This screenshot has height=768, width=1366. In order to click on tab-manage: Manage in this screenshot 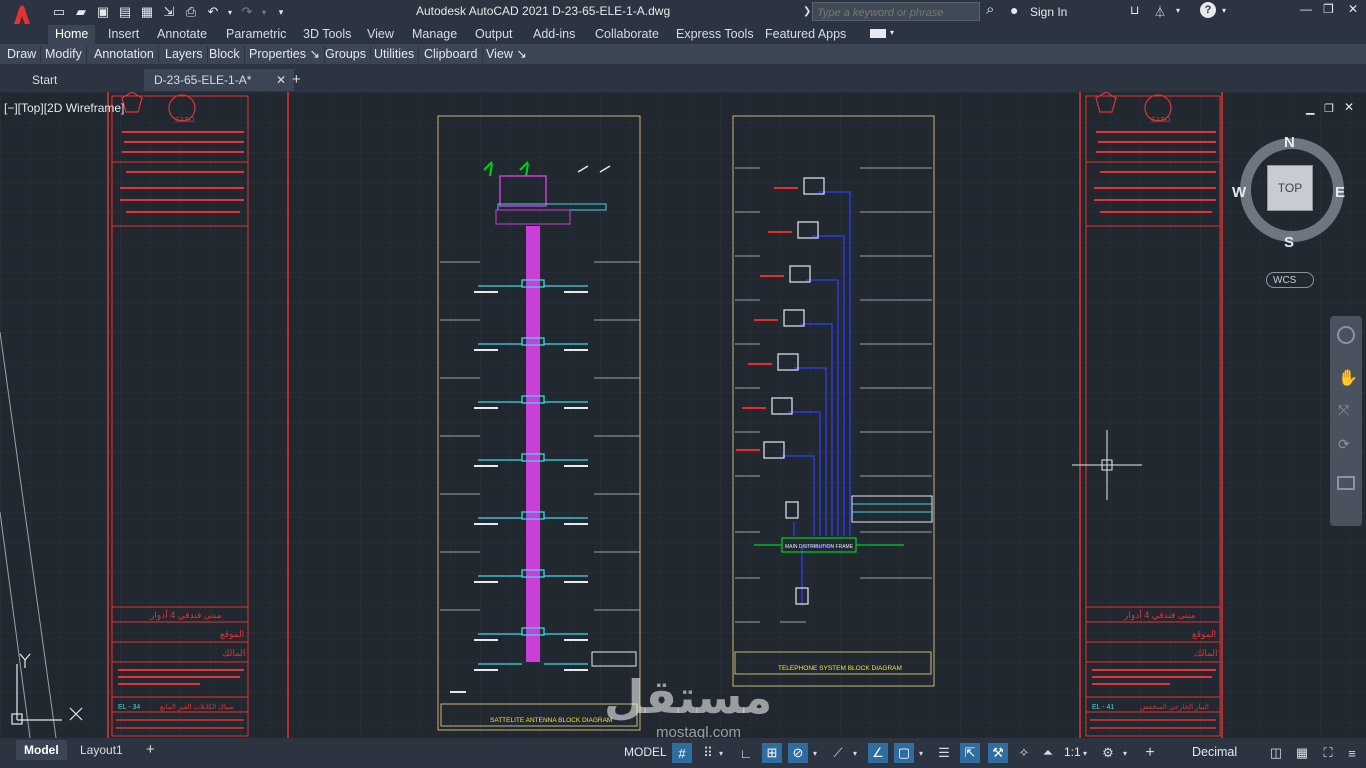, I will do `click(434, 34)`.